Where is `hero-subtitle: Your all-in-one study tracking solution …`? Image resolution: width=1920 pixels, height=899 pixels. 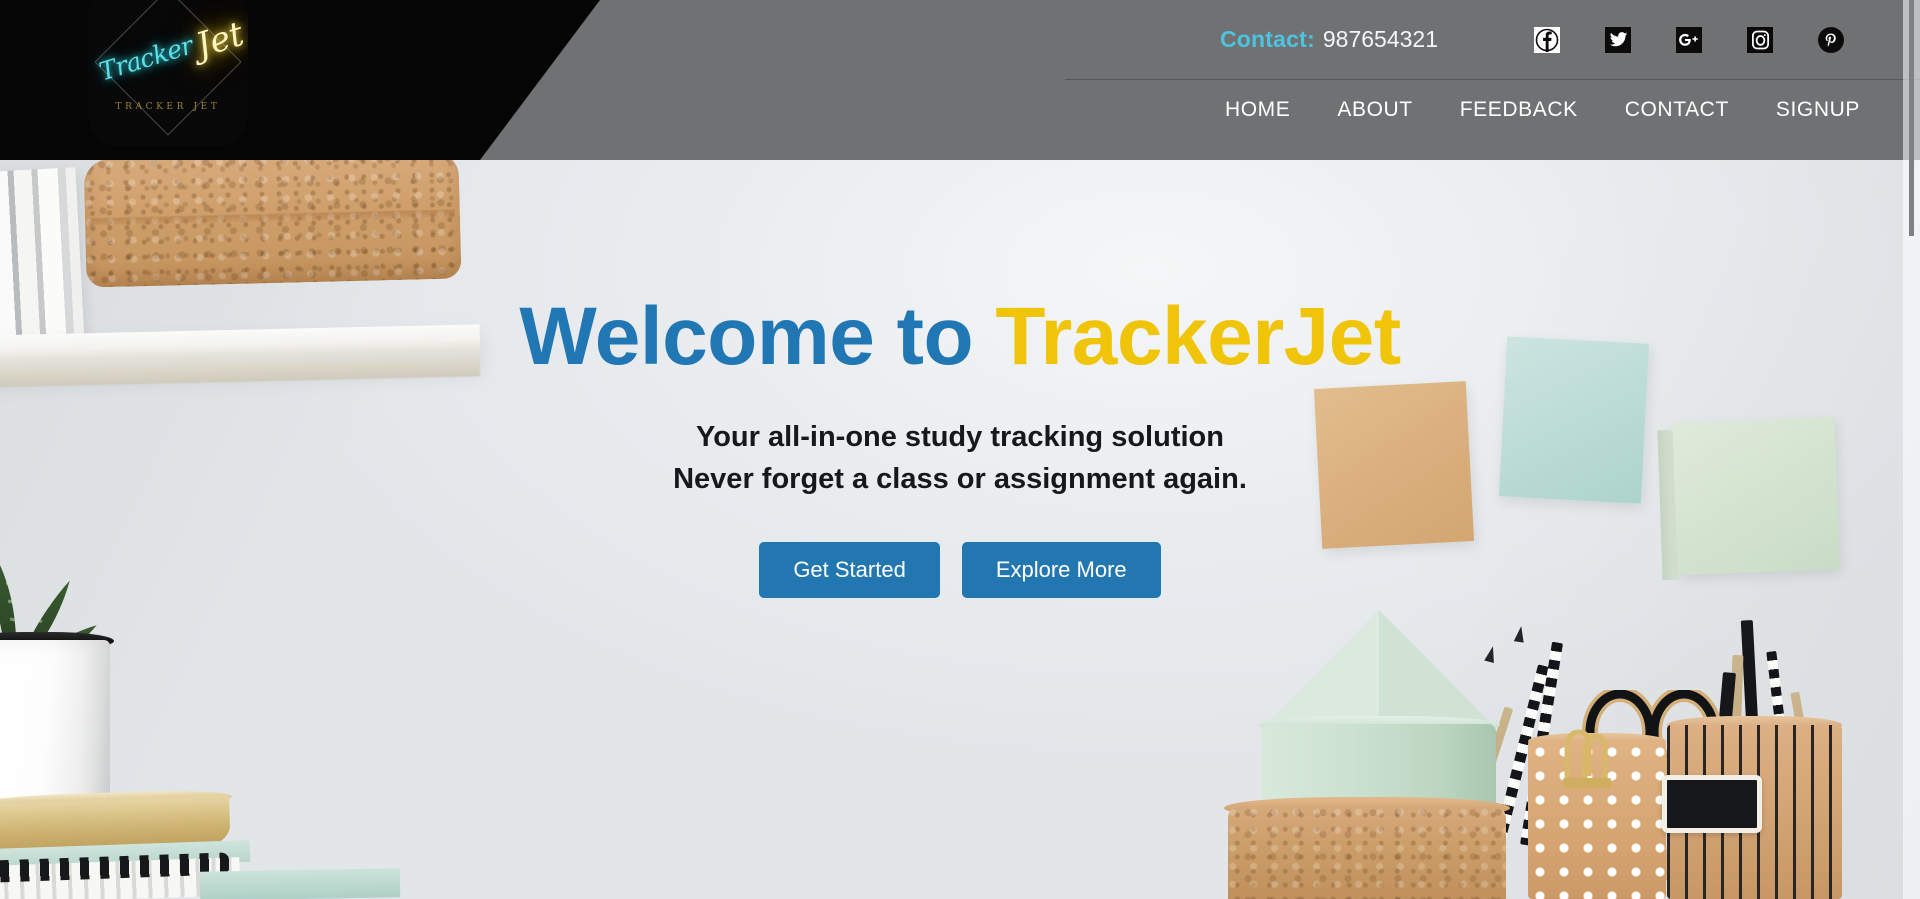 hero-subtitle: Your all-in-one study tracking solution … is located at coordinates (960, 458).